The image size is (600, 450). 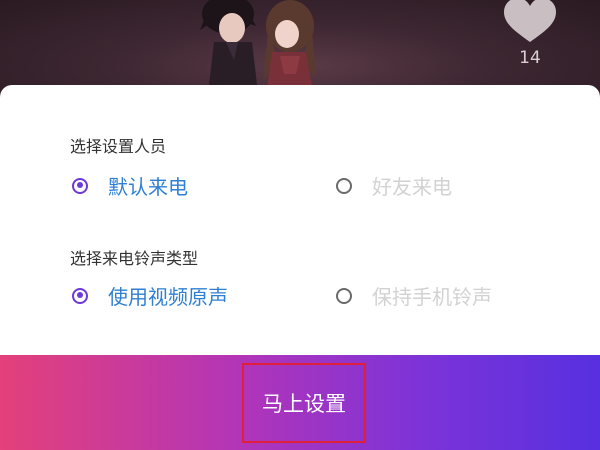 What do you see at coordinates (530, 58) in the screenshot?
I see `like-count: 14` at bounding box center [530, 58].